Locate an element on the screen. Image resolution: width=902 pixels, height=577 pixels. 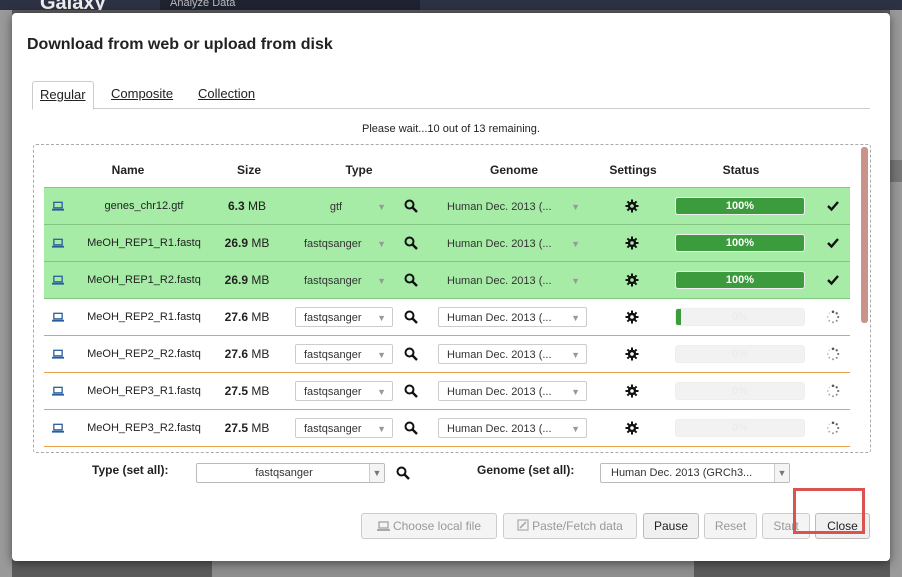
column-settings: Settings is located at coordinates (633, 170).